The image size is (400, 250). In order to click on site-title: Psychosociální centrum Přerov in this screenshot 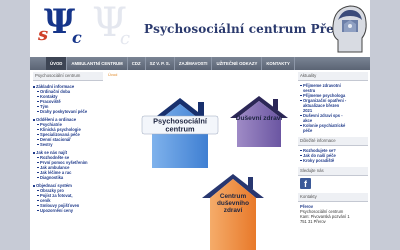, I will do `click(250, 29)`.